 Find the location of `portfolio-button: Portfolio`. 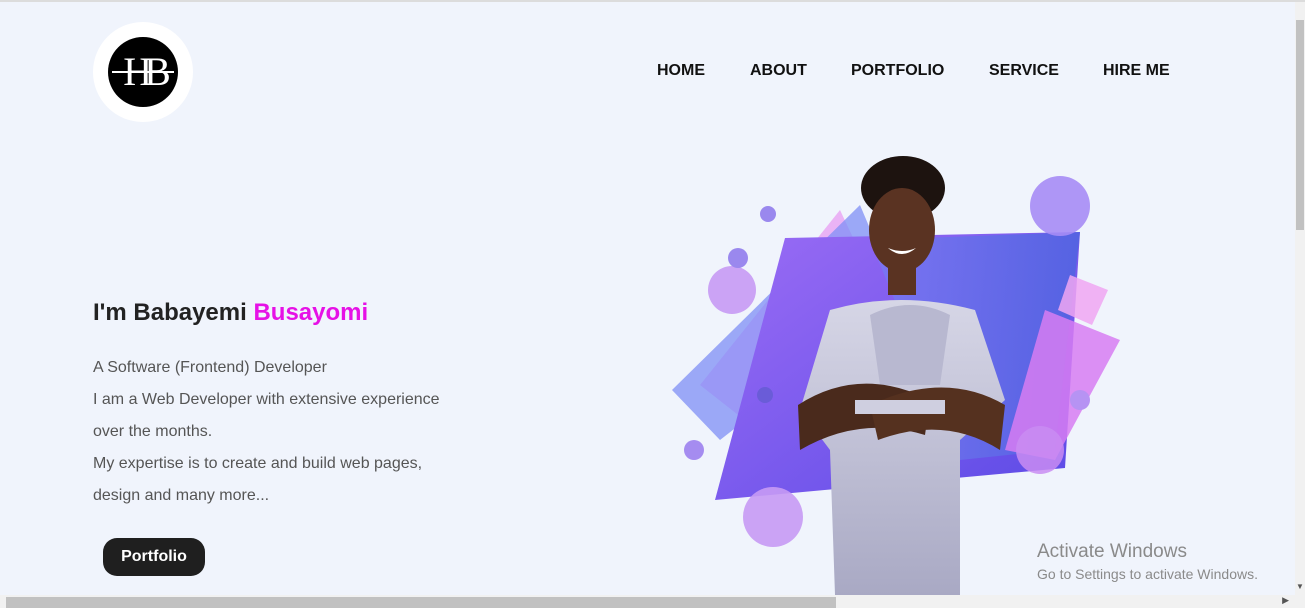

portfolio-button: Portfolio is located at coordinates (154, 557).